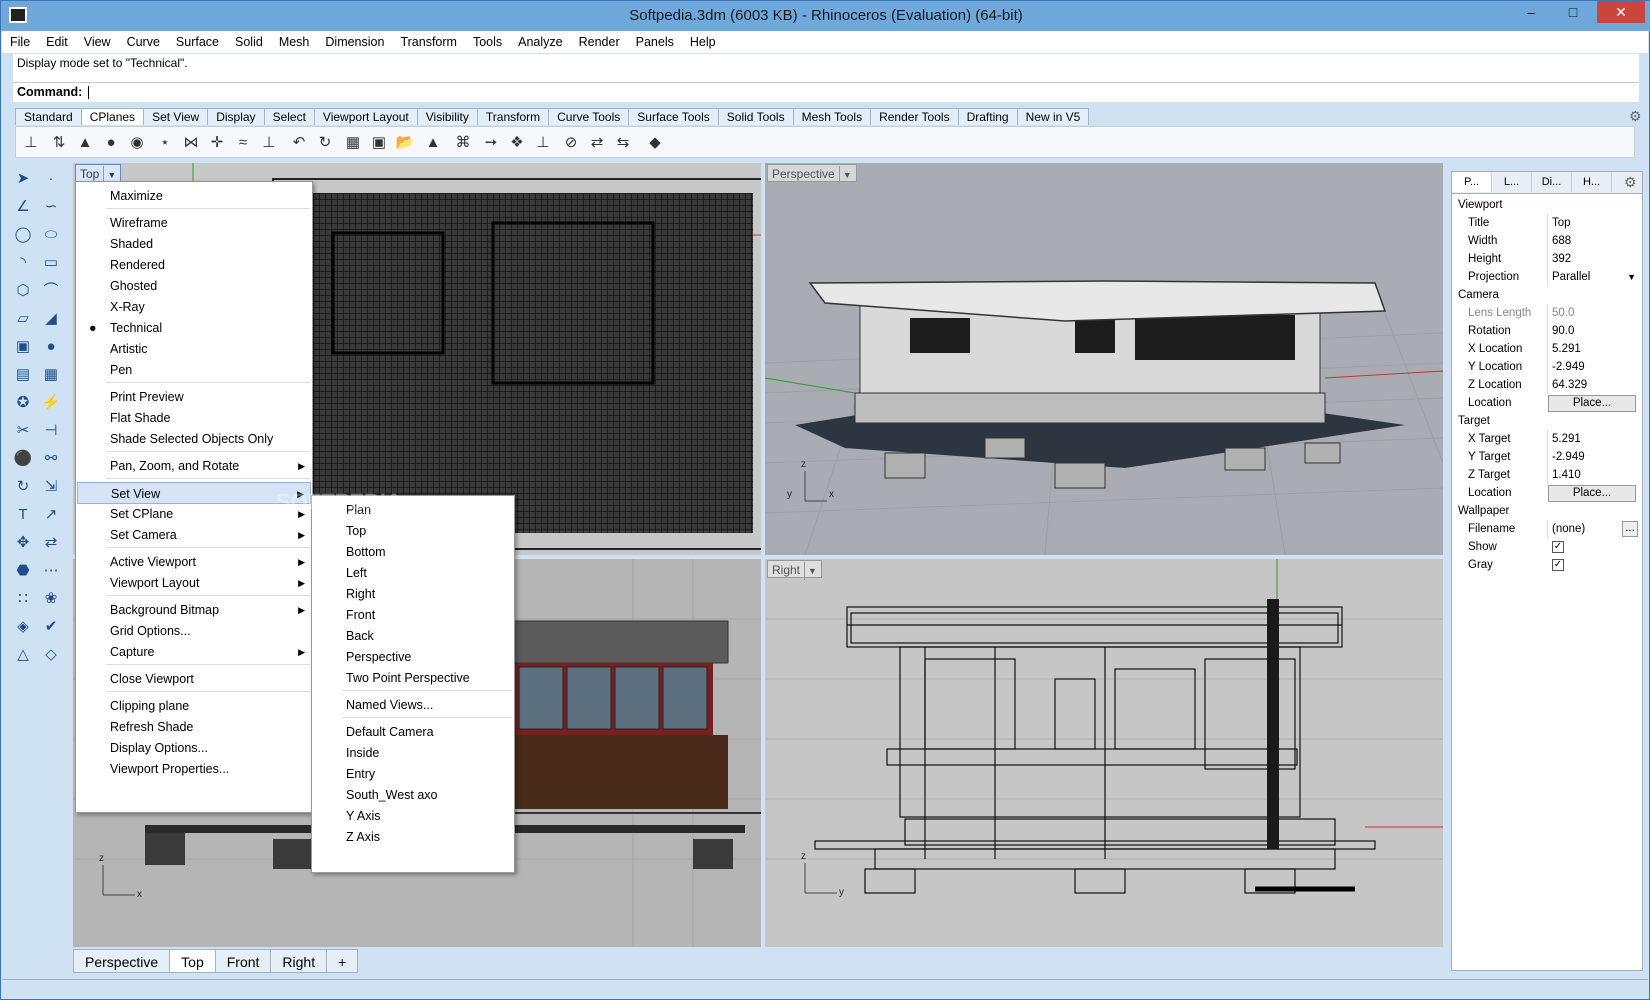 This screenshot has height=1000, width=1650. I want to click on cplane-next-icon: ⇆, so click(623, 143).